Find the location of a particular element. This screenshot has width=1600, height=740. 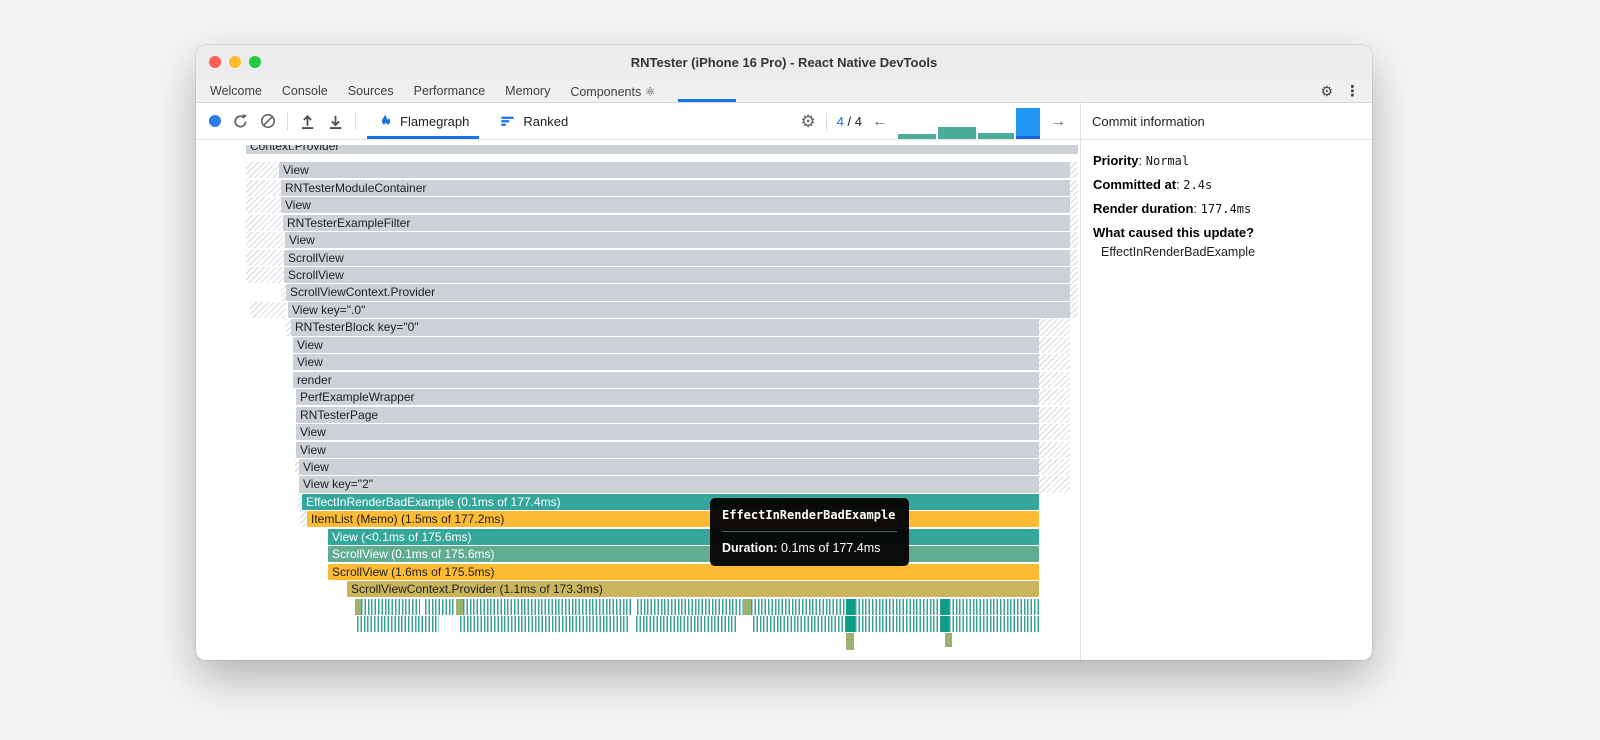

flame-bar: RNTesterPage is located at coordinates (667, 414).